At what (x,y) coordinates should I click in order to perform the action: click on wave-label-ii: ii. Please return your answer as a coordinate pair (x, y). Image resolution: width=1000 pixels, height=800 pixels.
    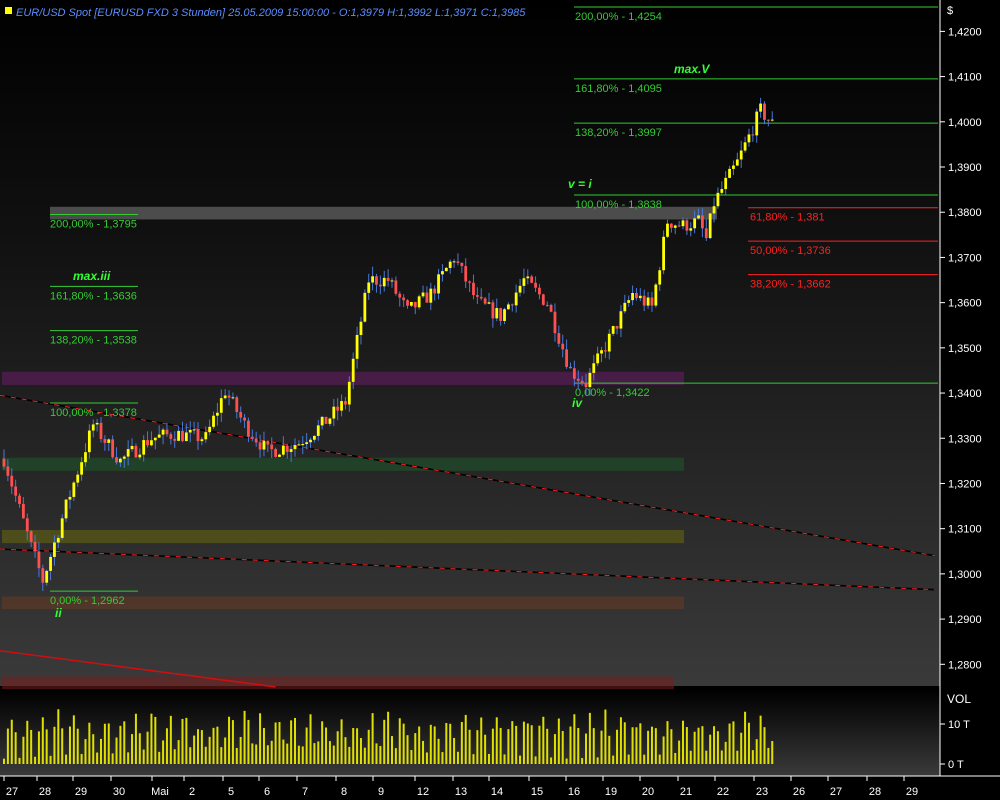
    Looking at the image, I should click on (58, 613).